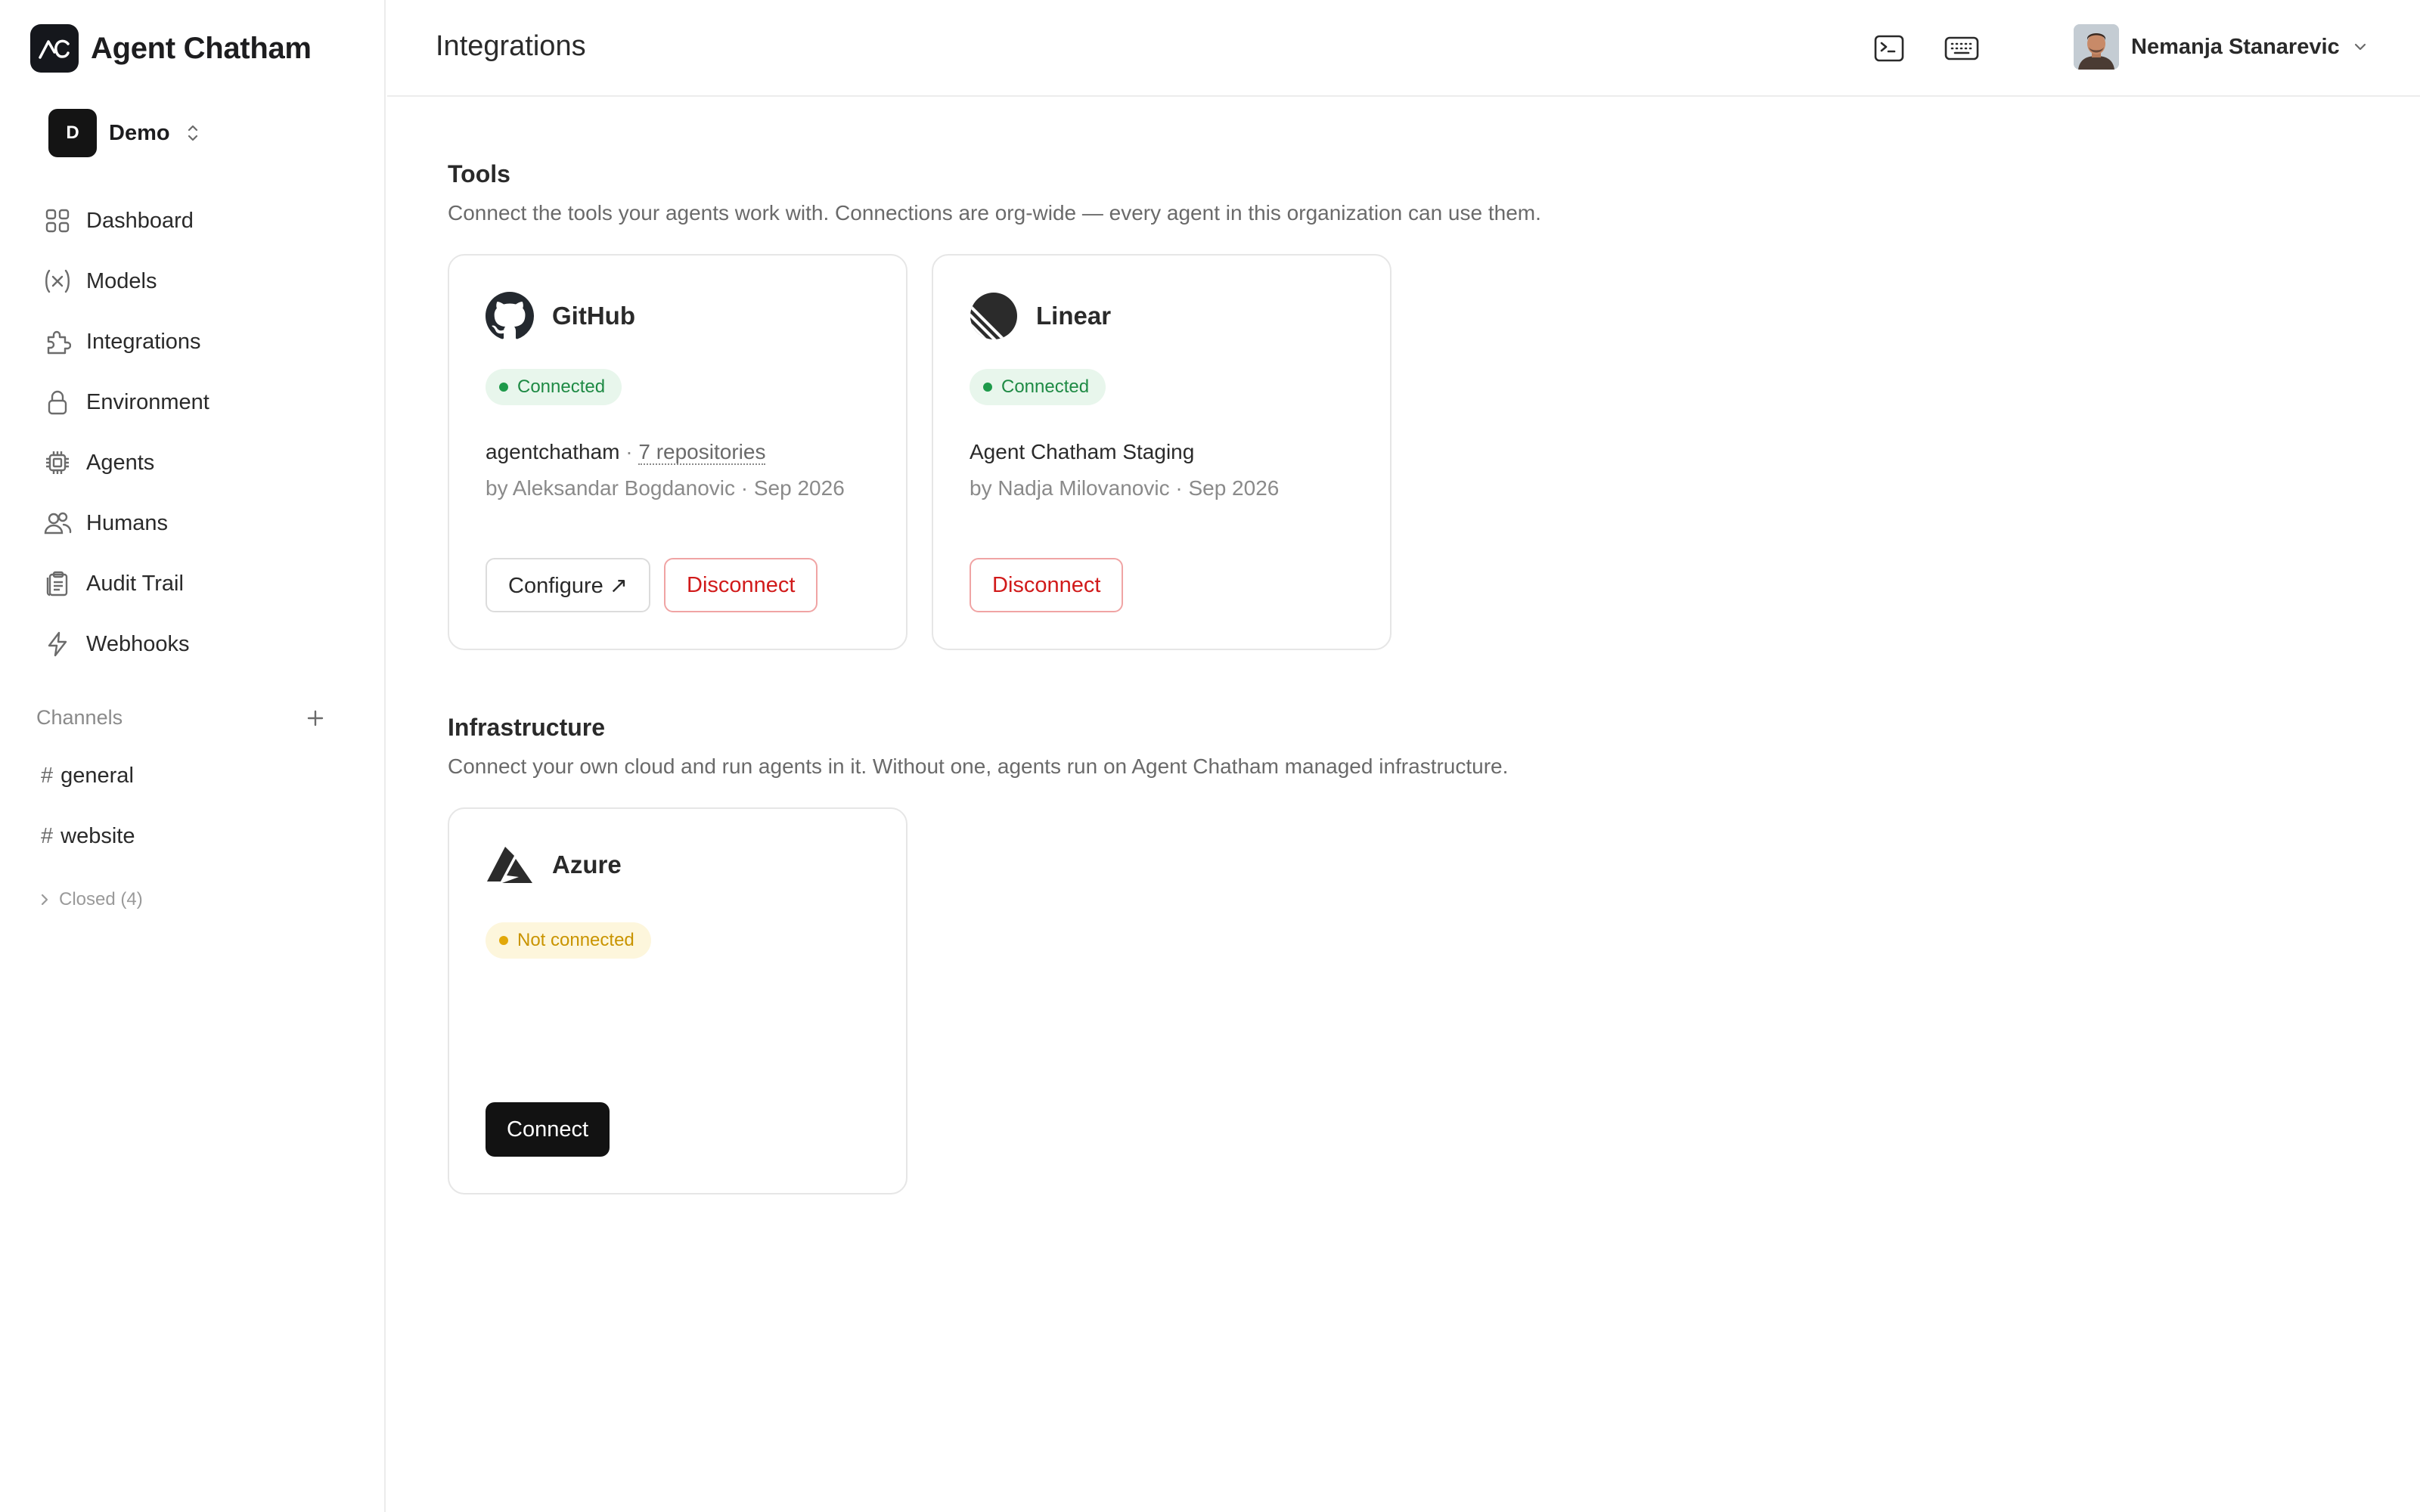 The image size is (2420, 1512). What do you see at coordinates (147, 401) in the screenshot?
I see `sidebar-item-label: Environment` at bounding box center [147, 401].